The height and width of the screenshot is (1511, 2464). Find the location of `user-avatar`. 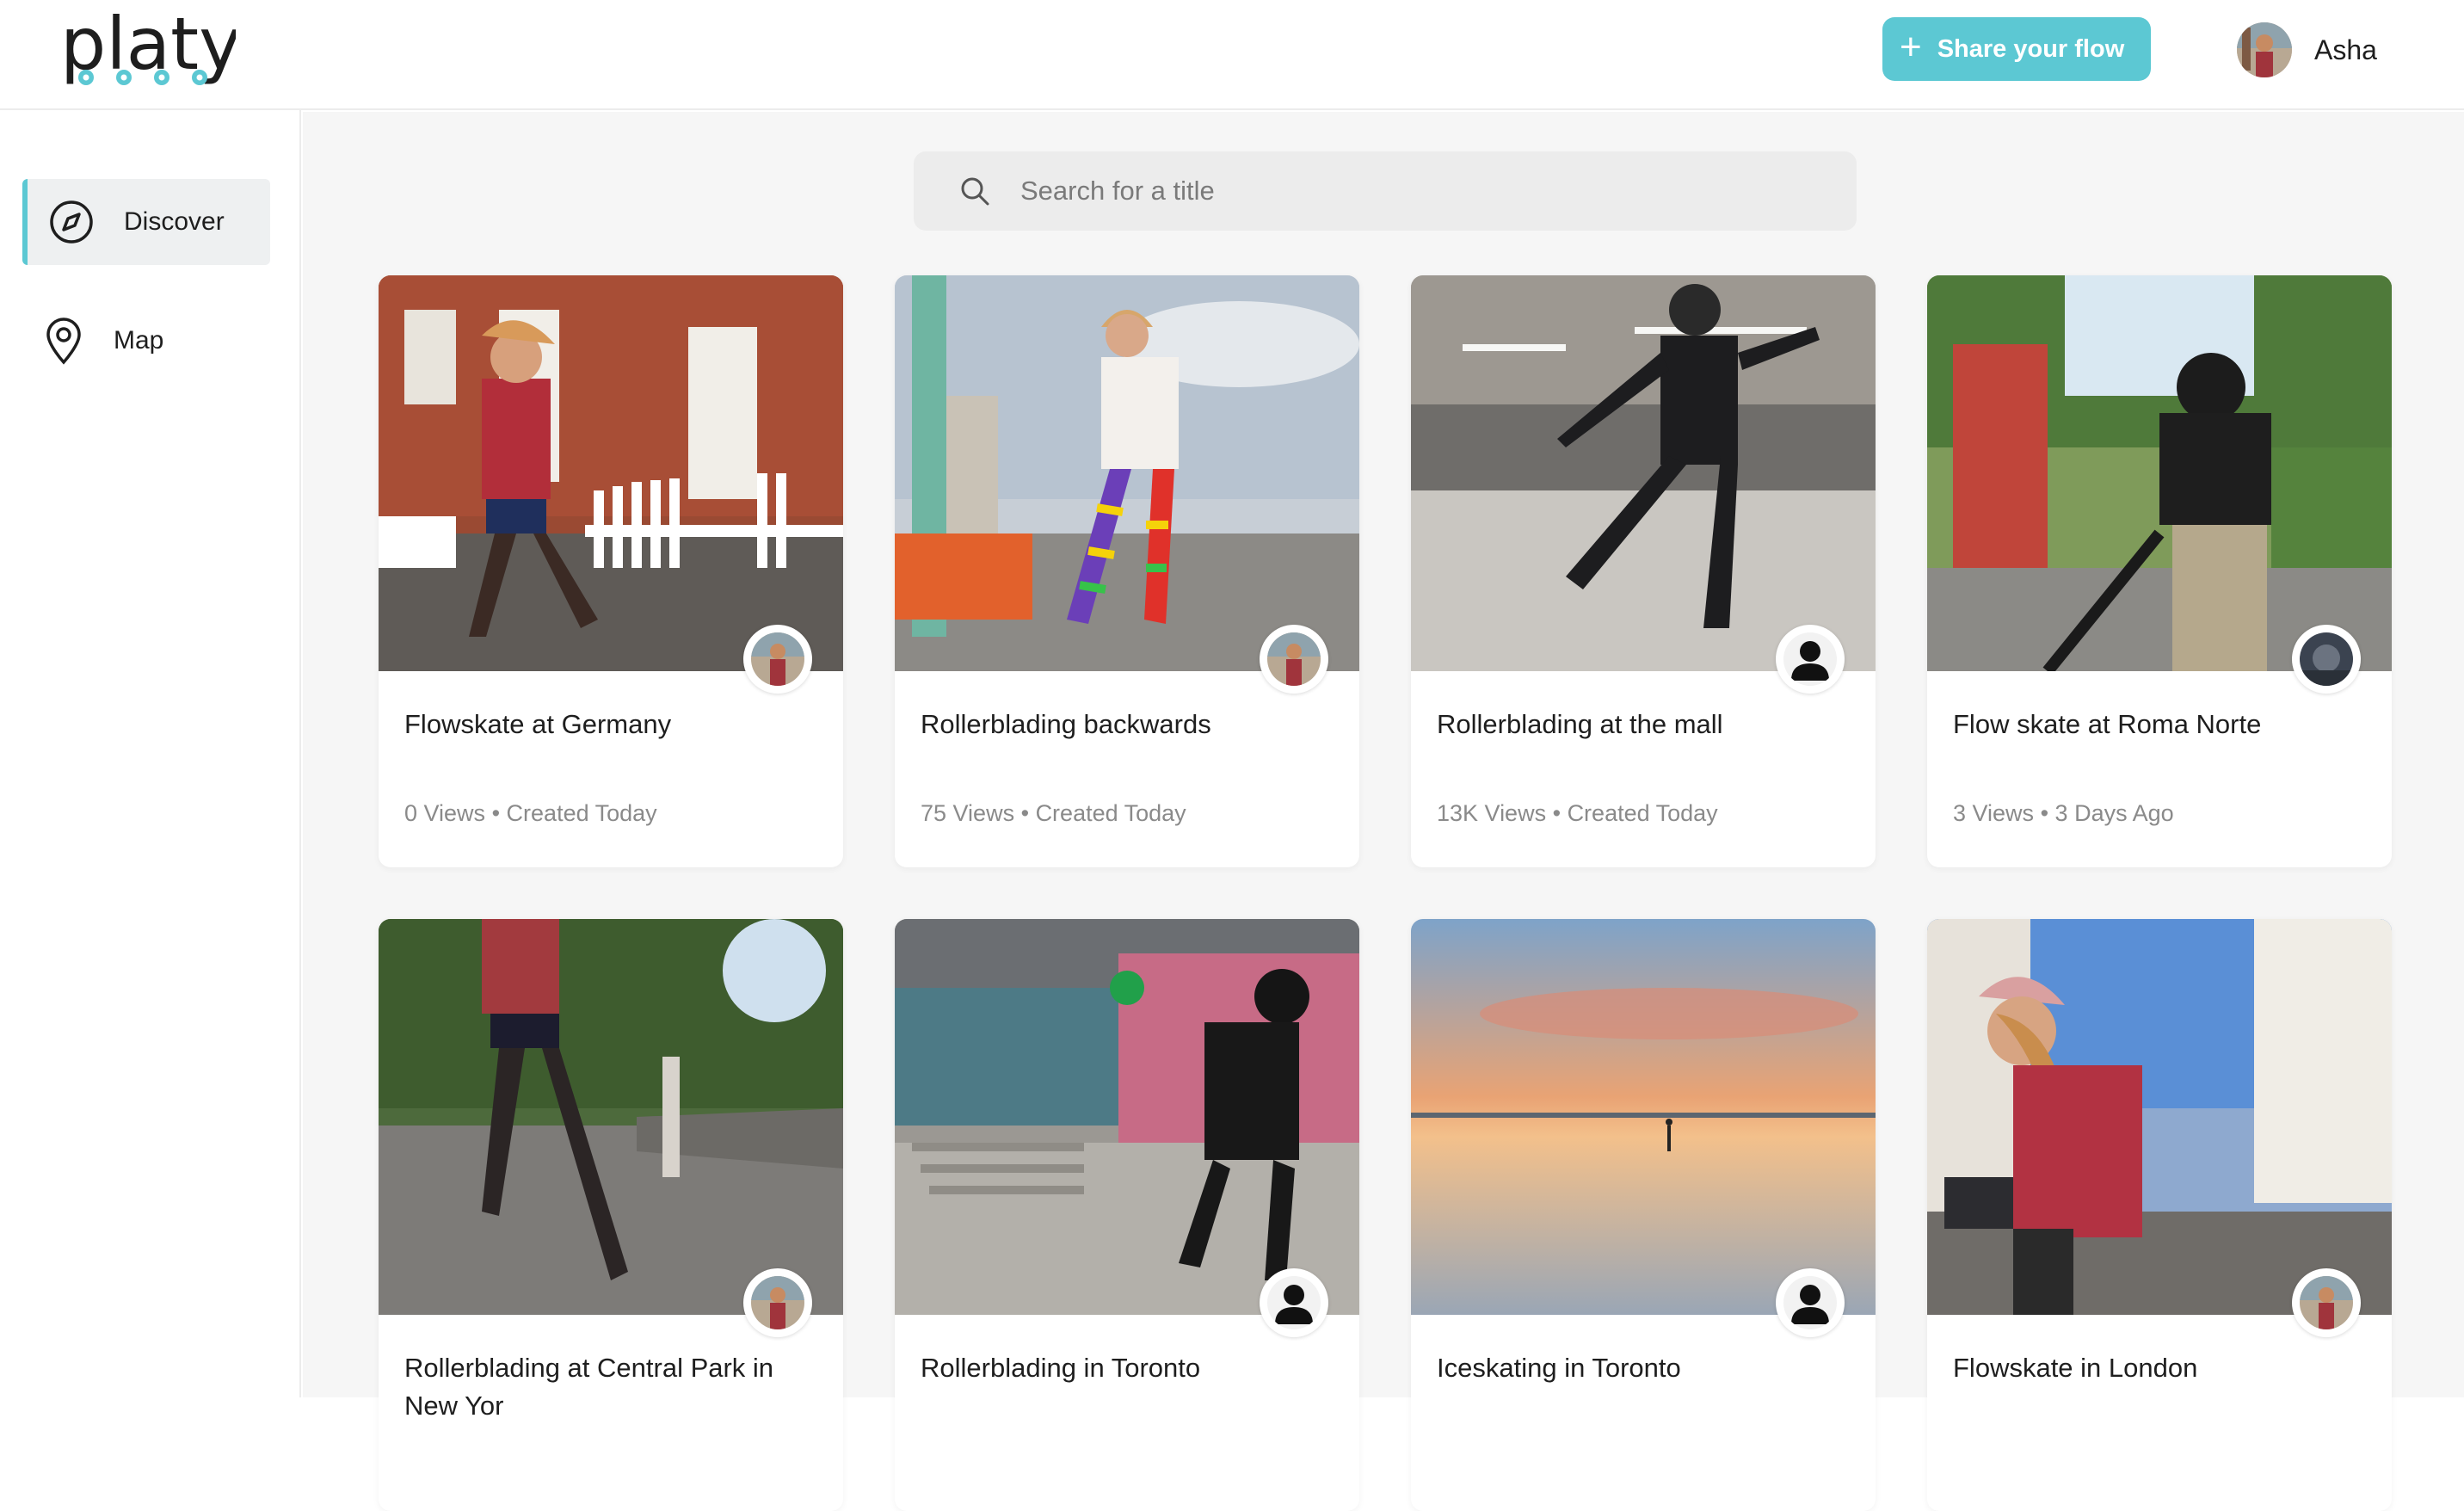

user-avatar is located at coordinates (2264, 49).